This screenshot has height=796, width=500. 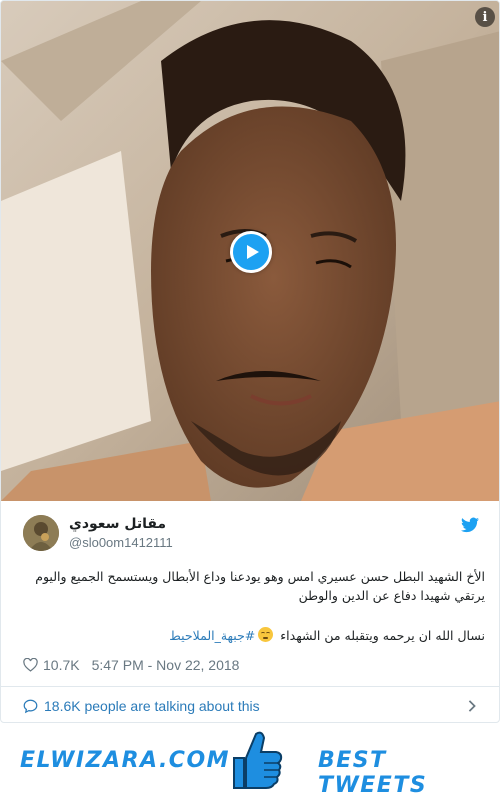 I want to click on conversation-label: 18.6K people are talking about this, so click(x=152, y=706).